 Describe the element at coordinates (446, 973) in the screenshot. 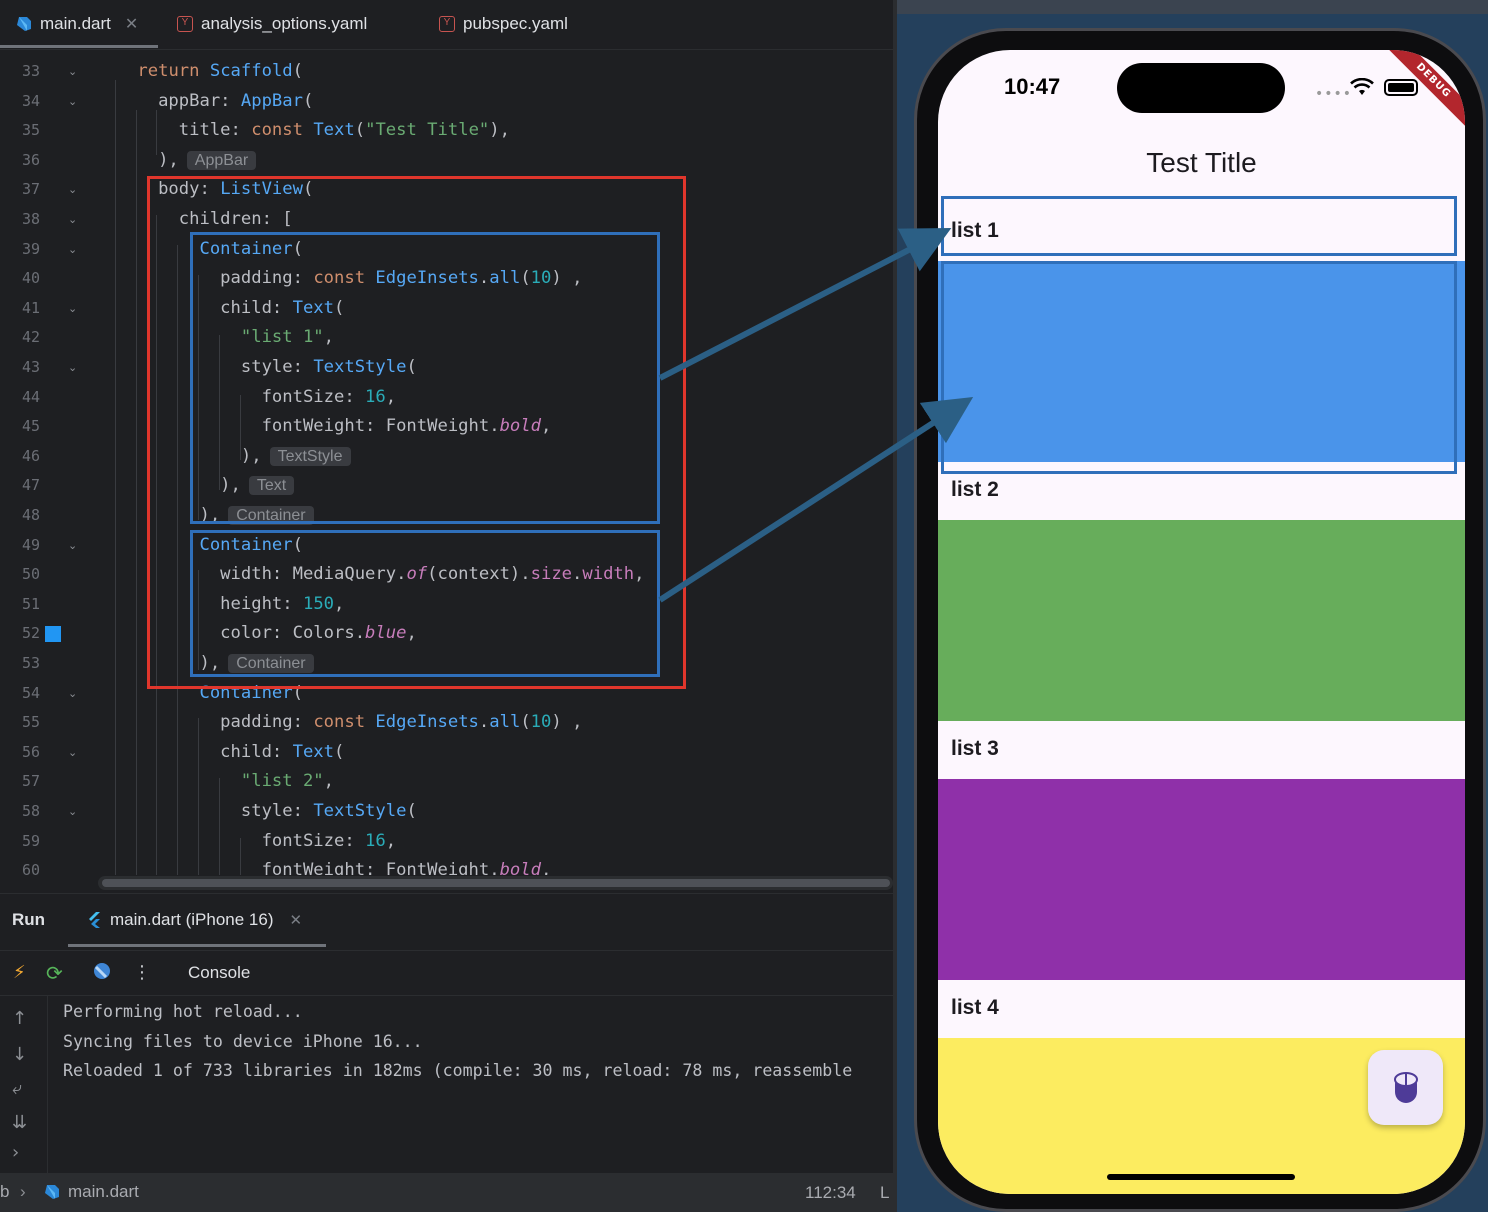

I see `run-toolbar: ⚡ ⟳ ⋮ Console` at that location.